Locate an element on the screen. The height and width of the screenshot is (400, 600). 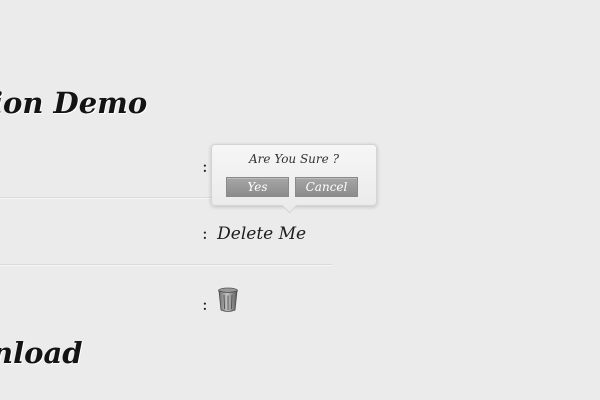
delete-me-link: Delete Me is located at coordinates (261, 234).